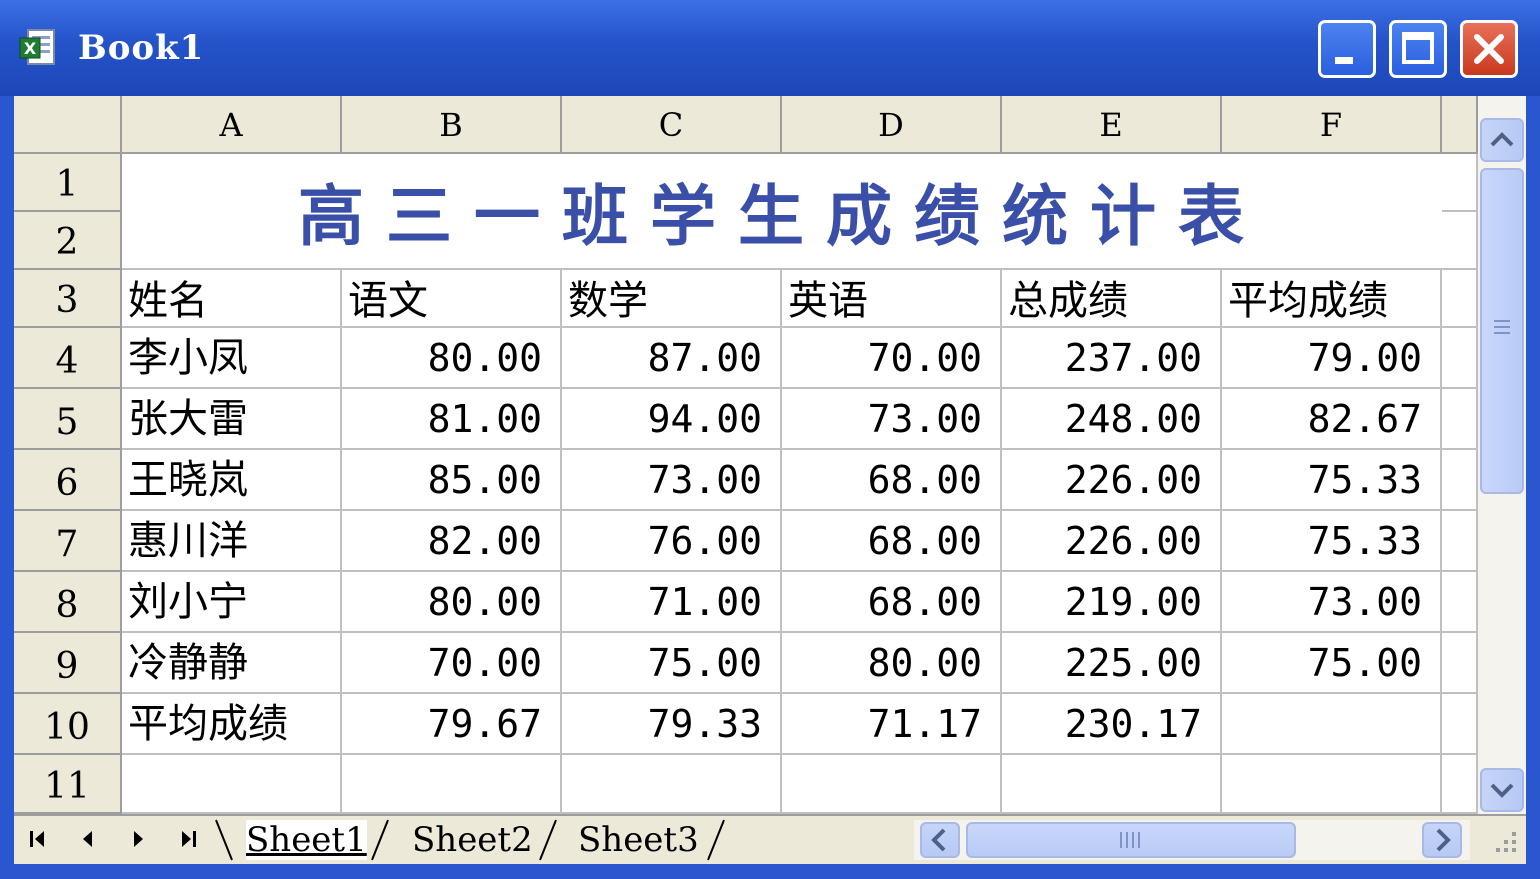 The image size is (1540, 879). I want to click on next-sheet-icon, so click(138, 839).